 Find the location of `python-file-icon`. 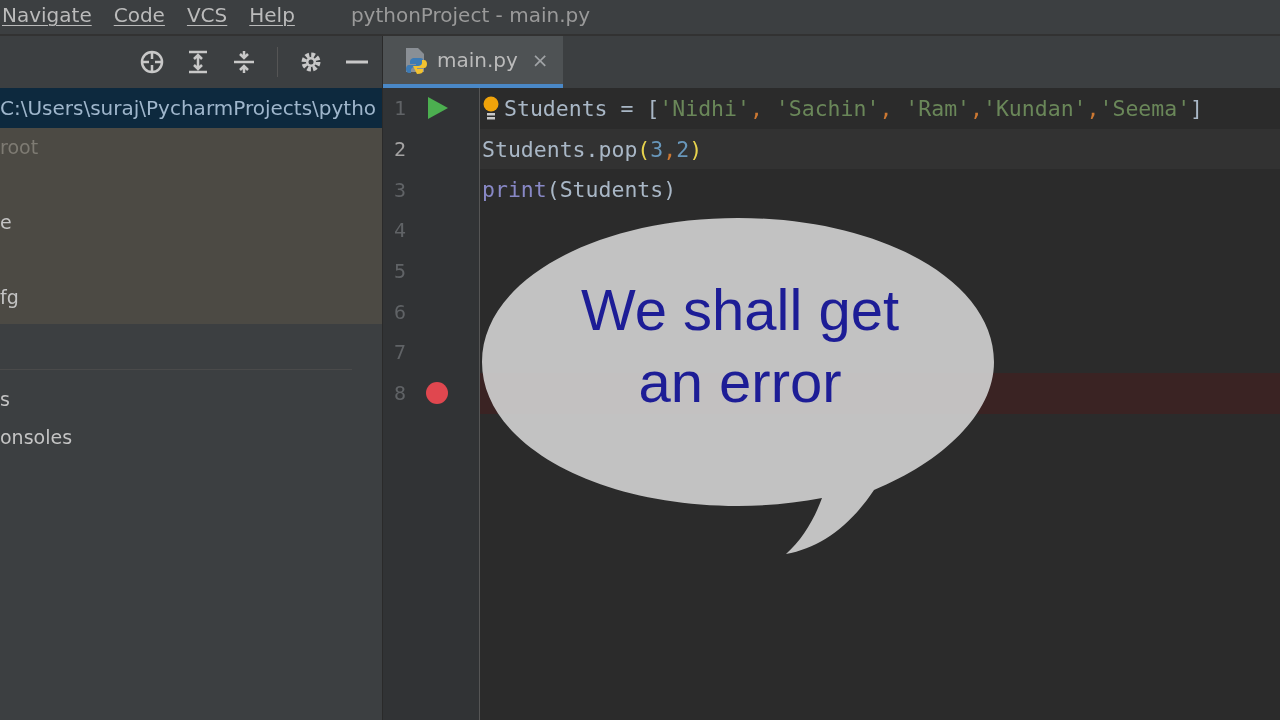

python-file-icon is located at coordinates (416, 60).